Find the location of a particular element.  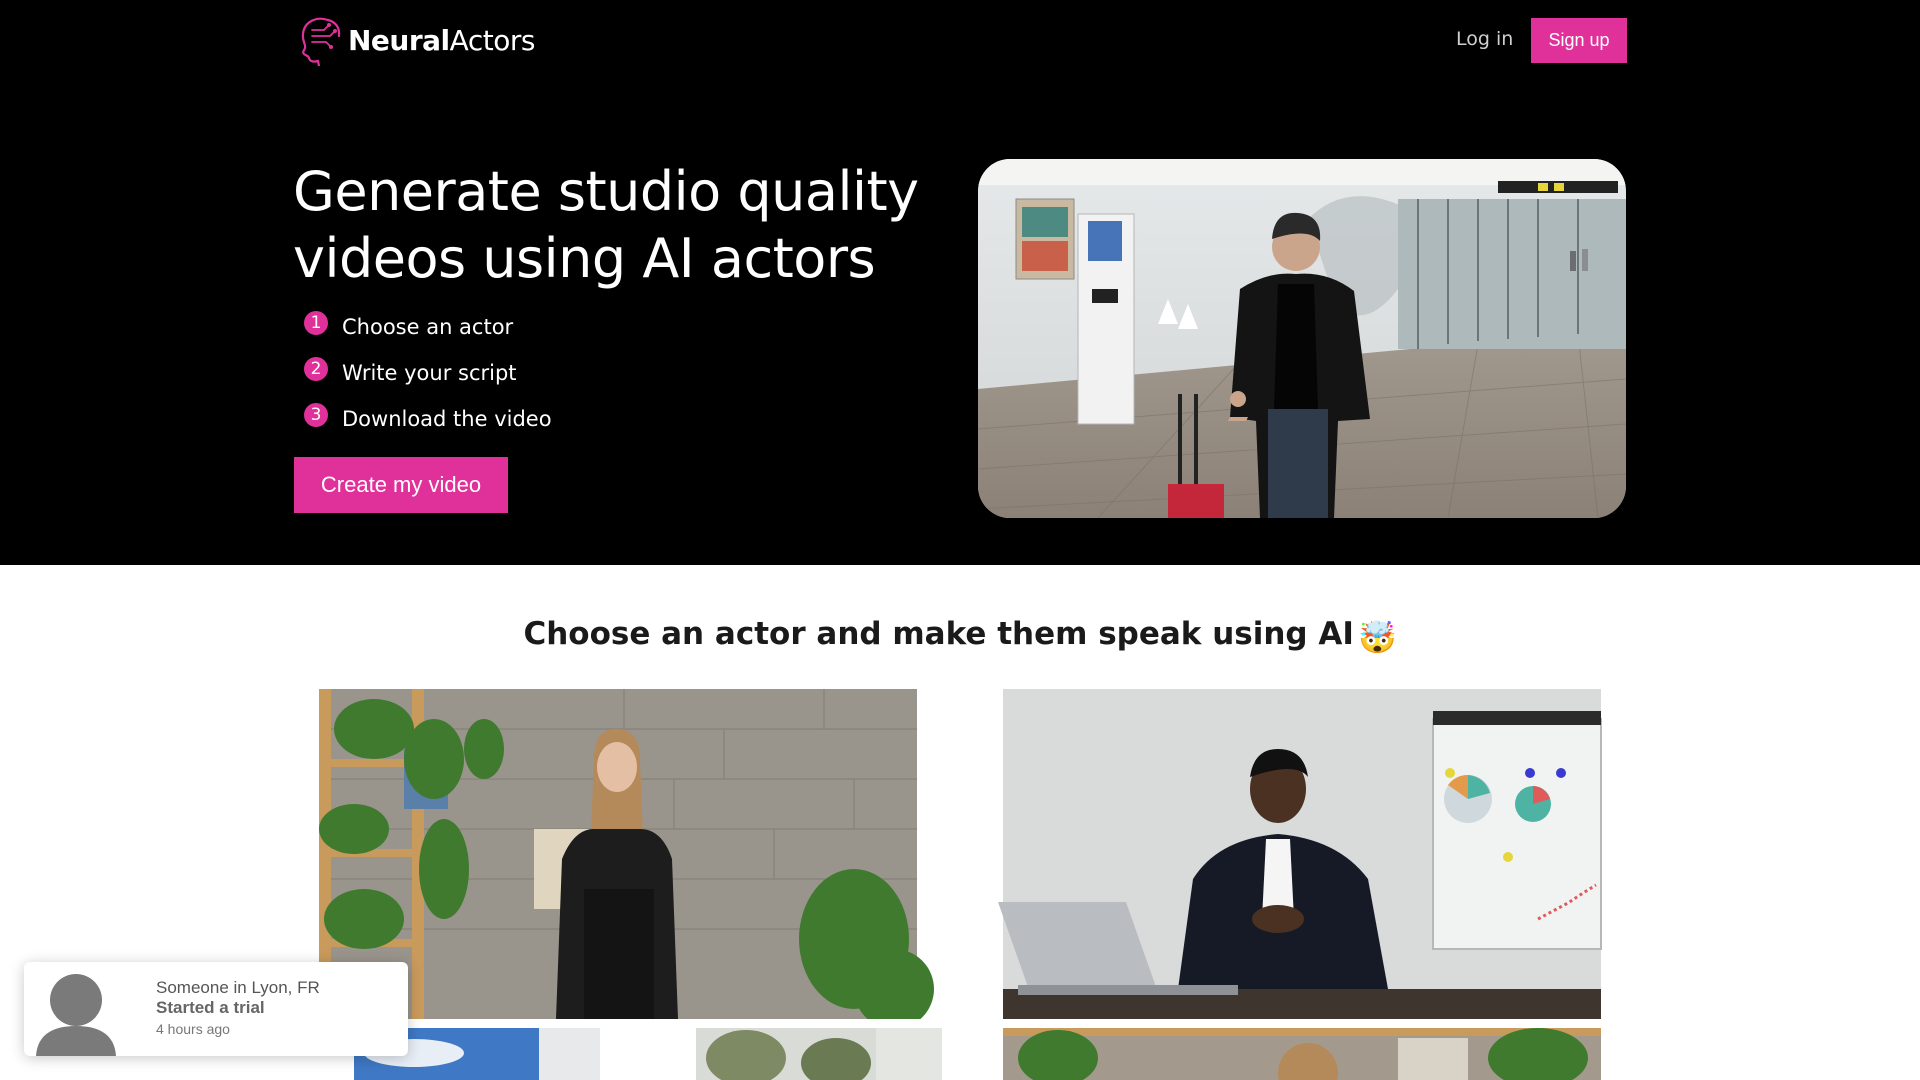

step-number-badge: 2 is located at coordinates (316, 369).